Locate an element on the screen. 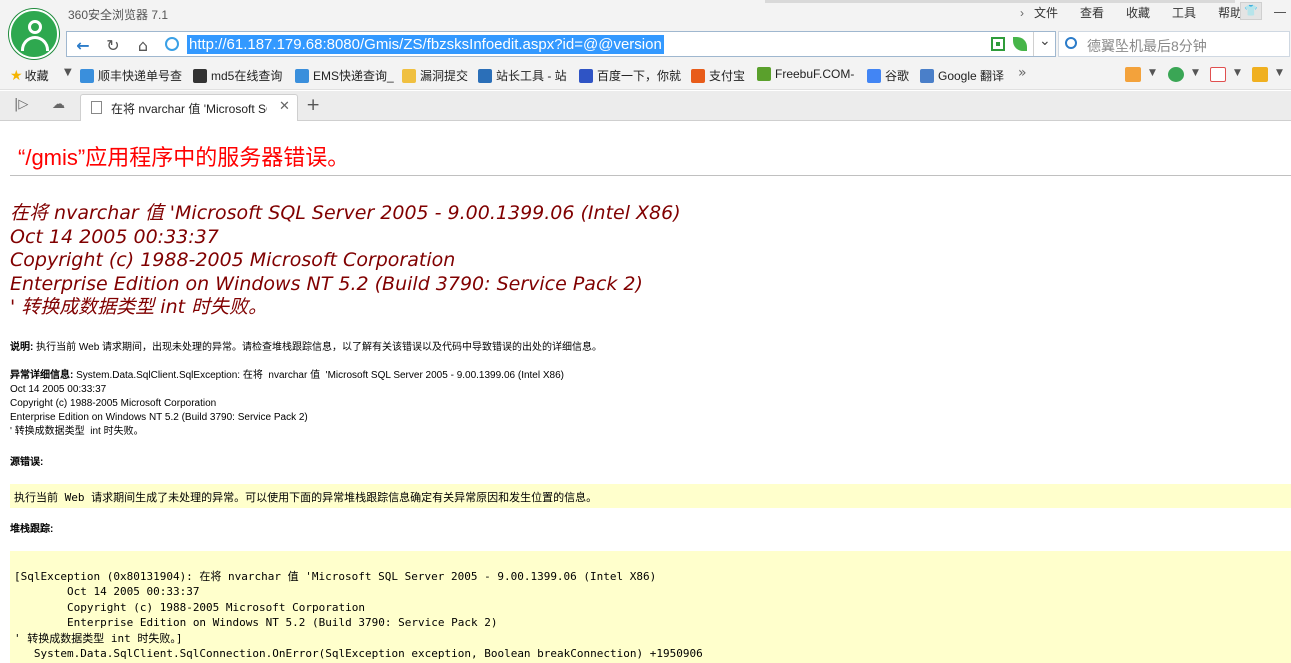 The width and height of the screenshot is (1291, 663). apps-dropdown-icon: ▼ is located at coordinates (1152, 73).